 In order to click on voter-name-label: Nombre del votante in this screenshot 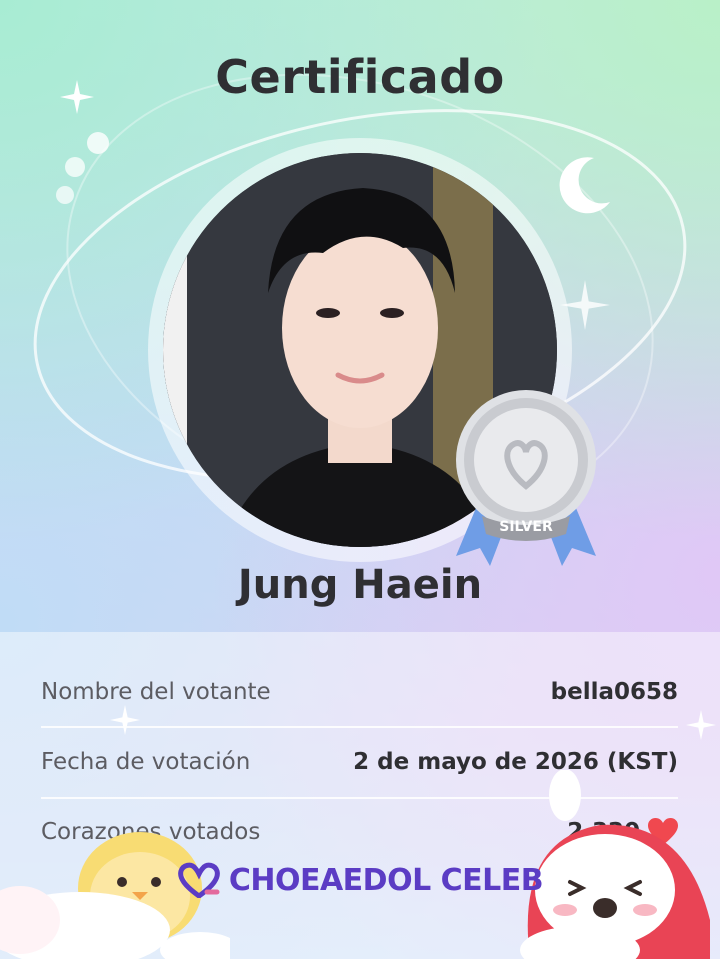, I will do `click(156, 692)`.